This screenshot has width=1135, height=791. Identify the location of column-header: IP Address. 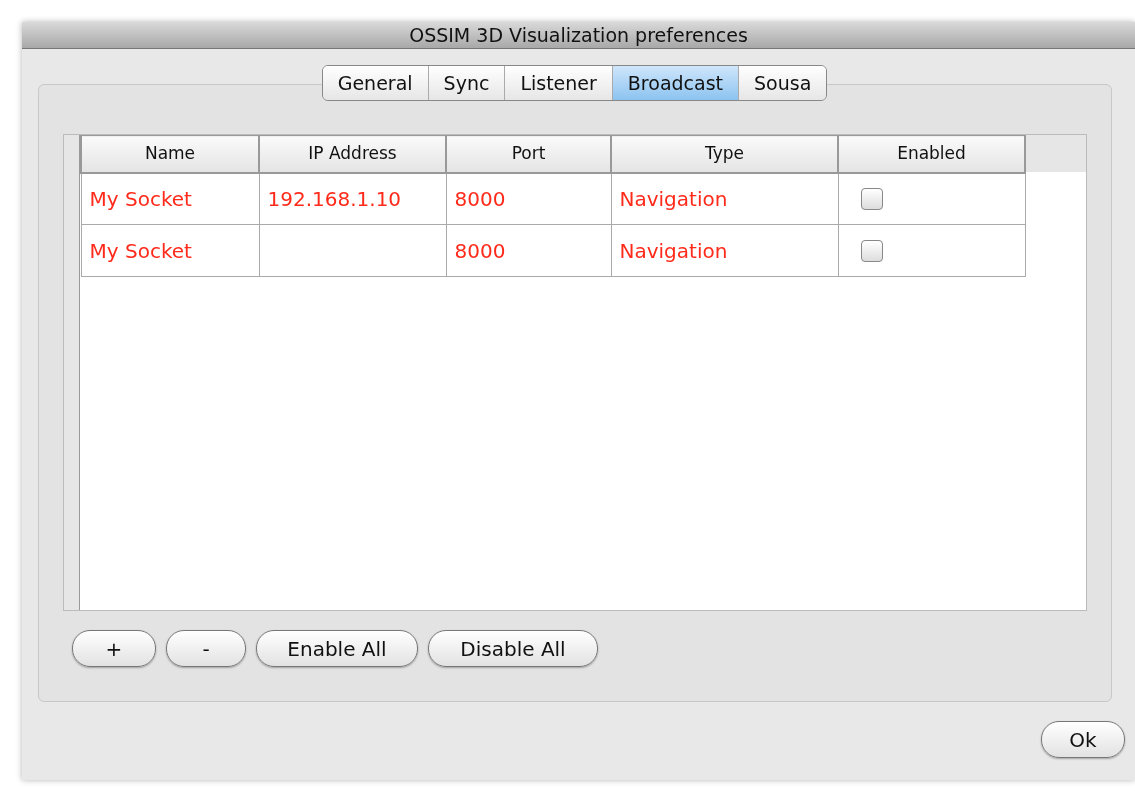
(352, 154).